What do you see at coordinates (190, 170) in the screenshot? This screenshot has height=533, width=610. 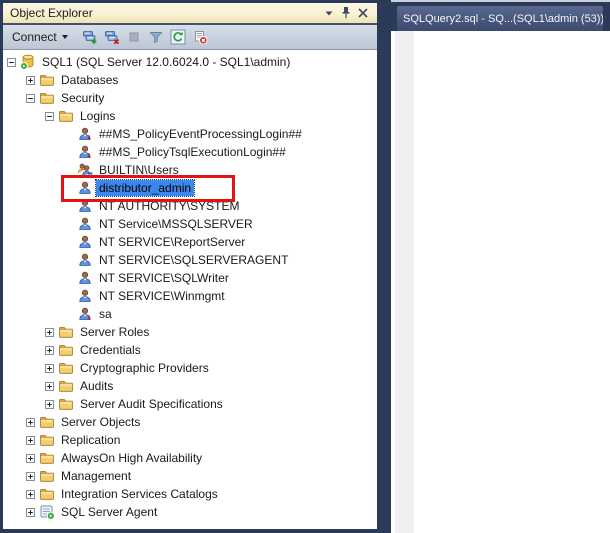 I see `tree-item-builtin-users: BUILTIN\Users` at bounding box center [190, 170].